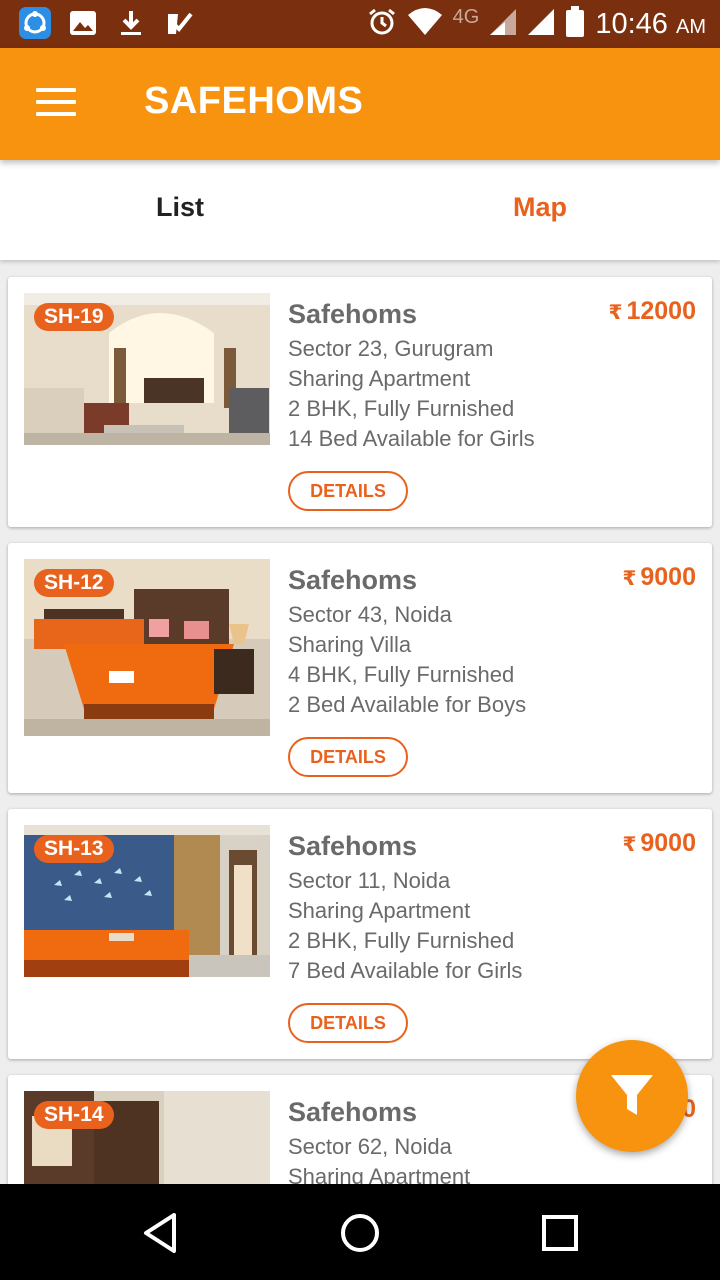 Image resolution: width=720 pixels, height=1280 pixels. I want to click on shareit-icon, so click(35, 23).